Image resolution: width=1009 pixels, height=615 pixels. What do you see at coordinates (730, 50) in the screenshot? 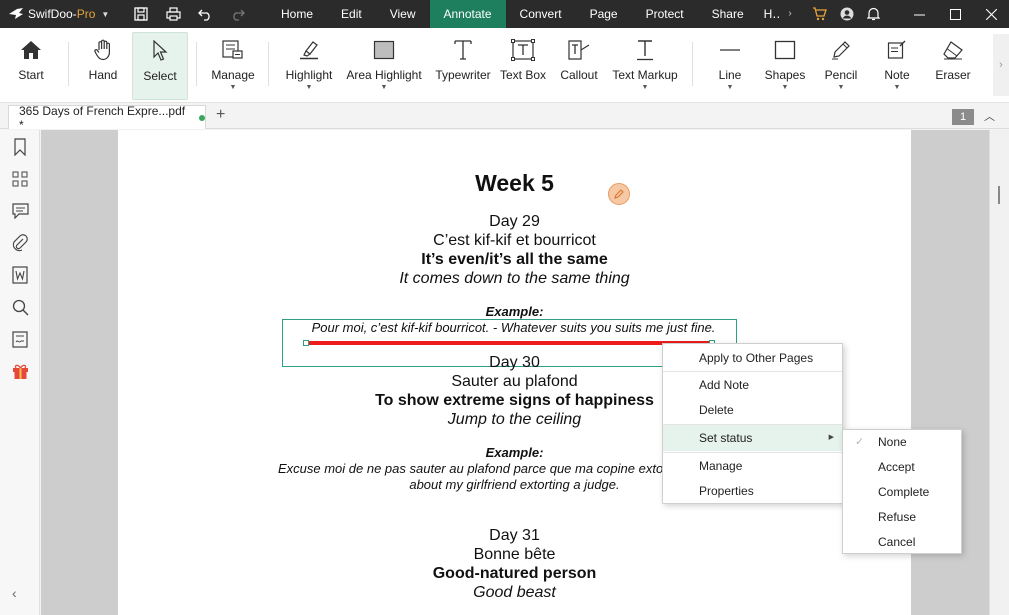
I see `line-icon` at bounding box center [730, 50].